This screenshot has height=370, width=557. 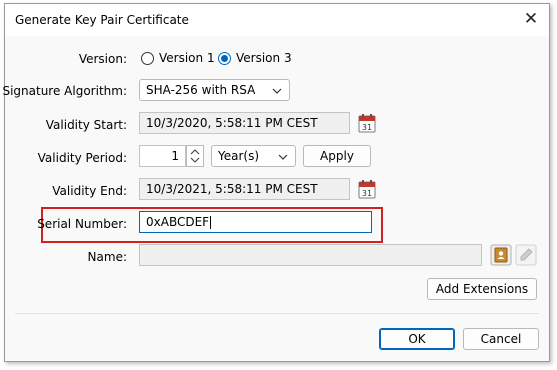 What do you see at coordinates (482, 289) in the screenshot?
I see `add-extensions-button: Add Extensions` at bounding box center [482, 289].